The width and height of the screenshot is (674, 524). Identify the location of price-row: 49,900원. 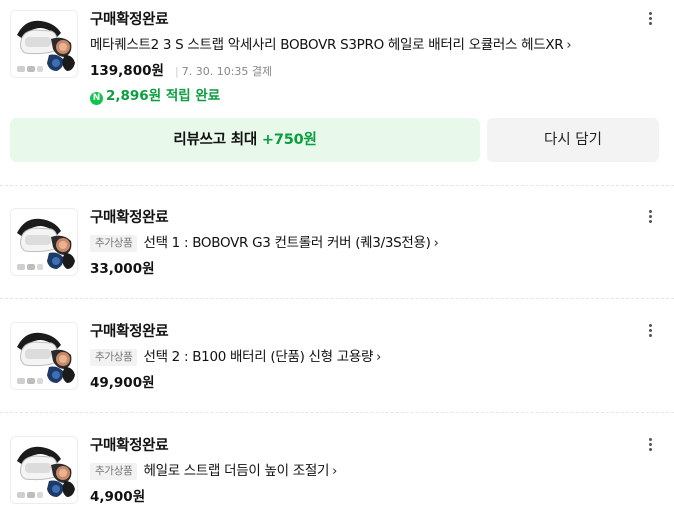
(362, 382).